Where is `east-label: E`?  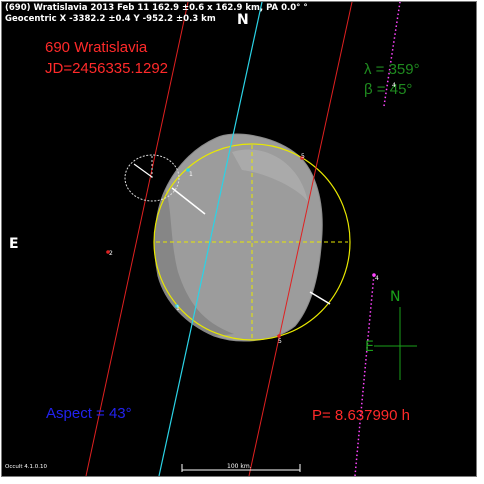 east-label: E is located at coordinates (14, 244).